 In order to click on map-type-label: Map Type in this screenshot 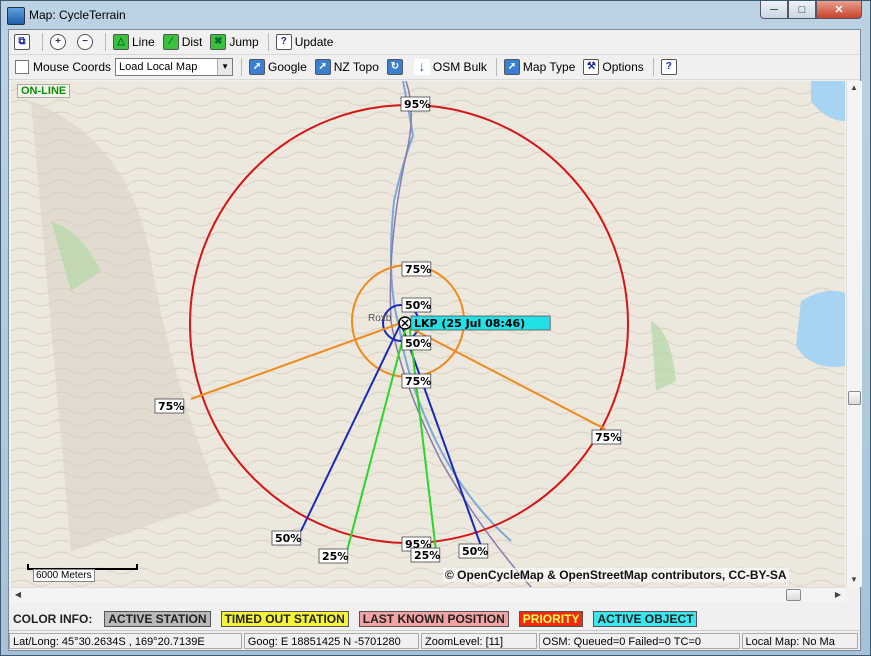, I will do `click(549, 67)`.